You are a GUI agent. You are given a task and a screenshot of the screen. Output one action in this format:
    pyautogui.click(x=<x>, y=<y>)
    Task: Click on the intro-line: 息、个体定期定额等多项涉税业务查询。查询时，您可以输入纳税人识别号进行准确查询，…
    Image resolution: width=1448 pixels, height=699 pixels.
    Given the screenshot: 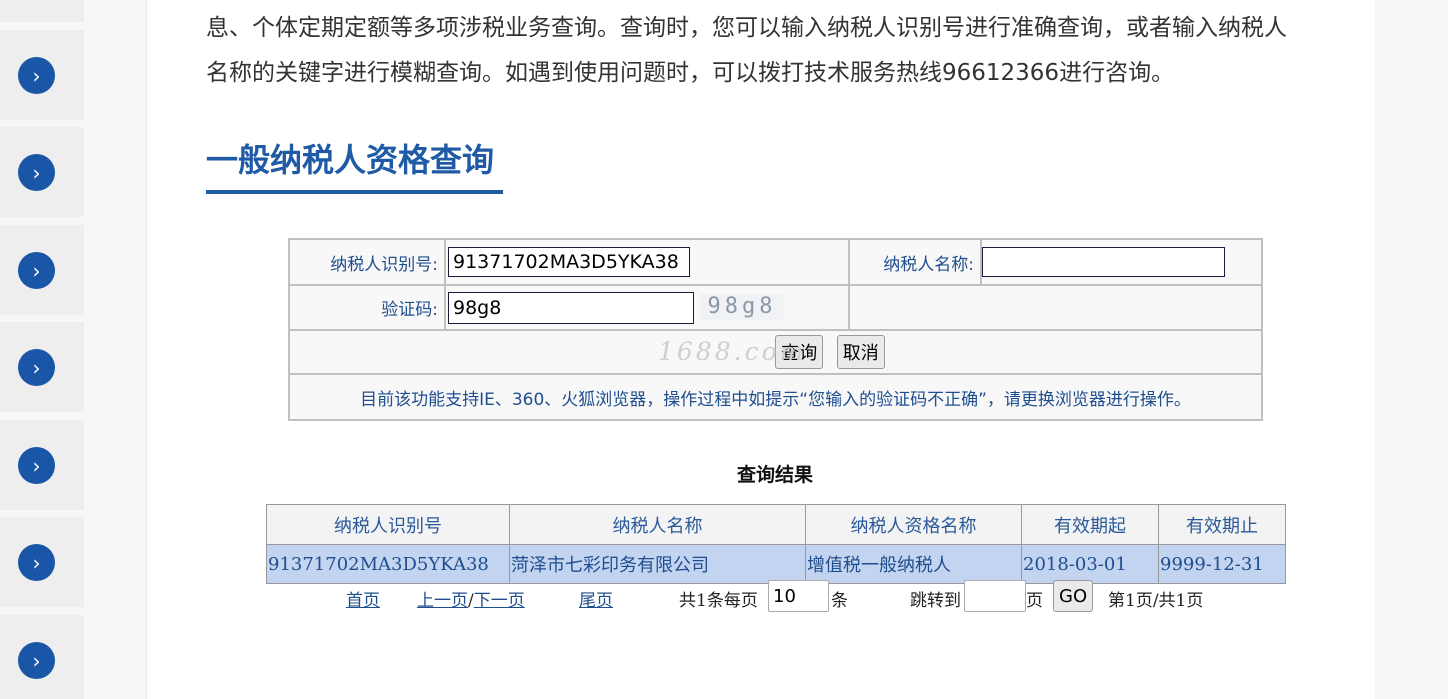 What is the action you would take?
    pyautogui.click(x=746, y=28)
    